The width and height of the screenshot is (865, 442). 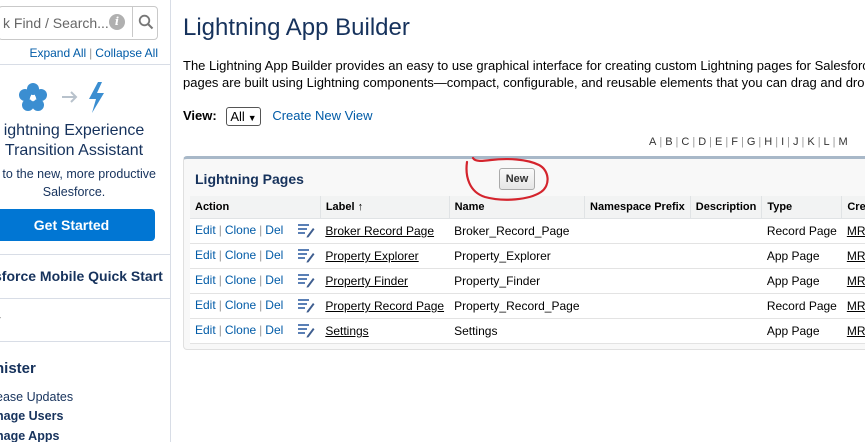 I want to click on label-cell: Property Record Page, so click(x=385, y=306).